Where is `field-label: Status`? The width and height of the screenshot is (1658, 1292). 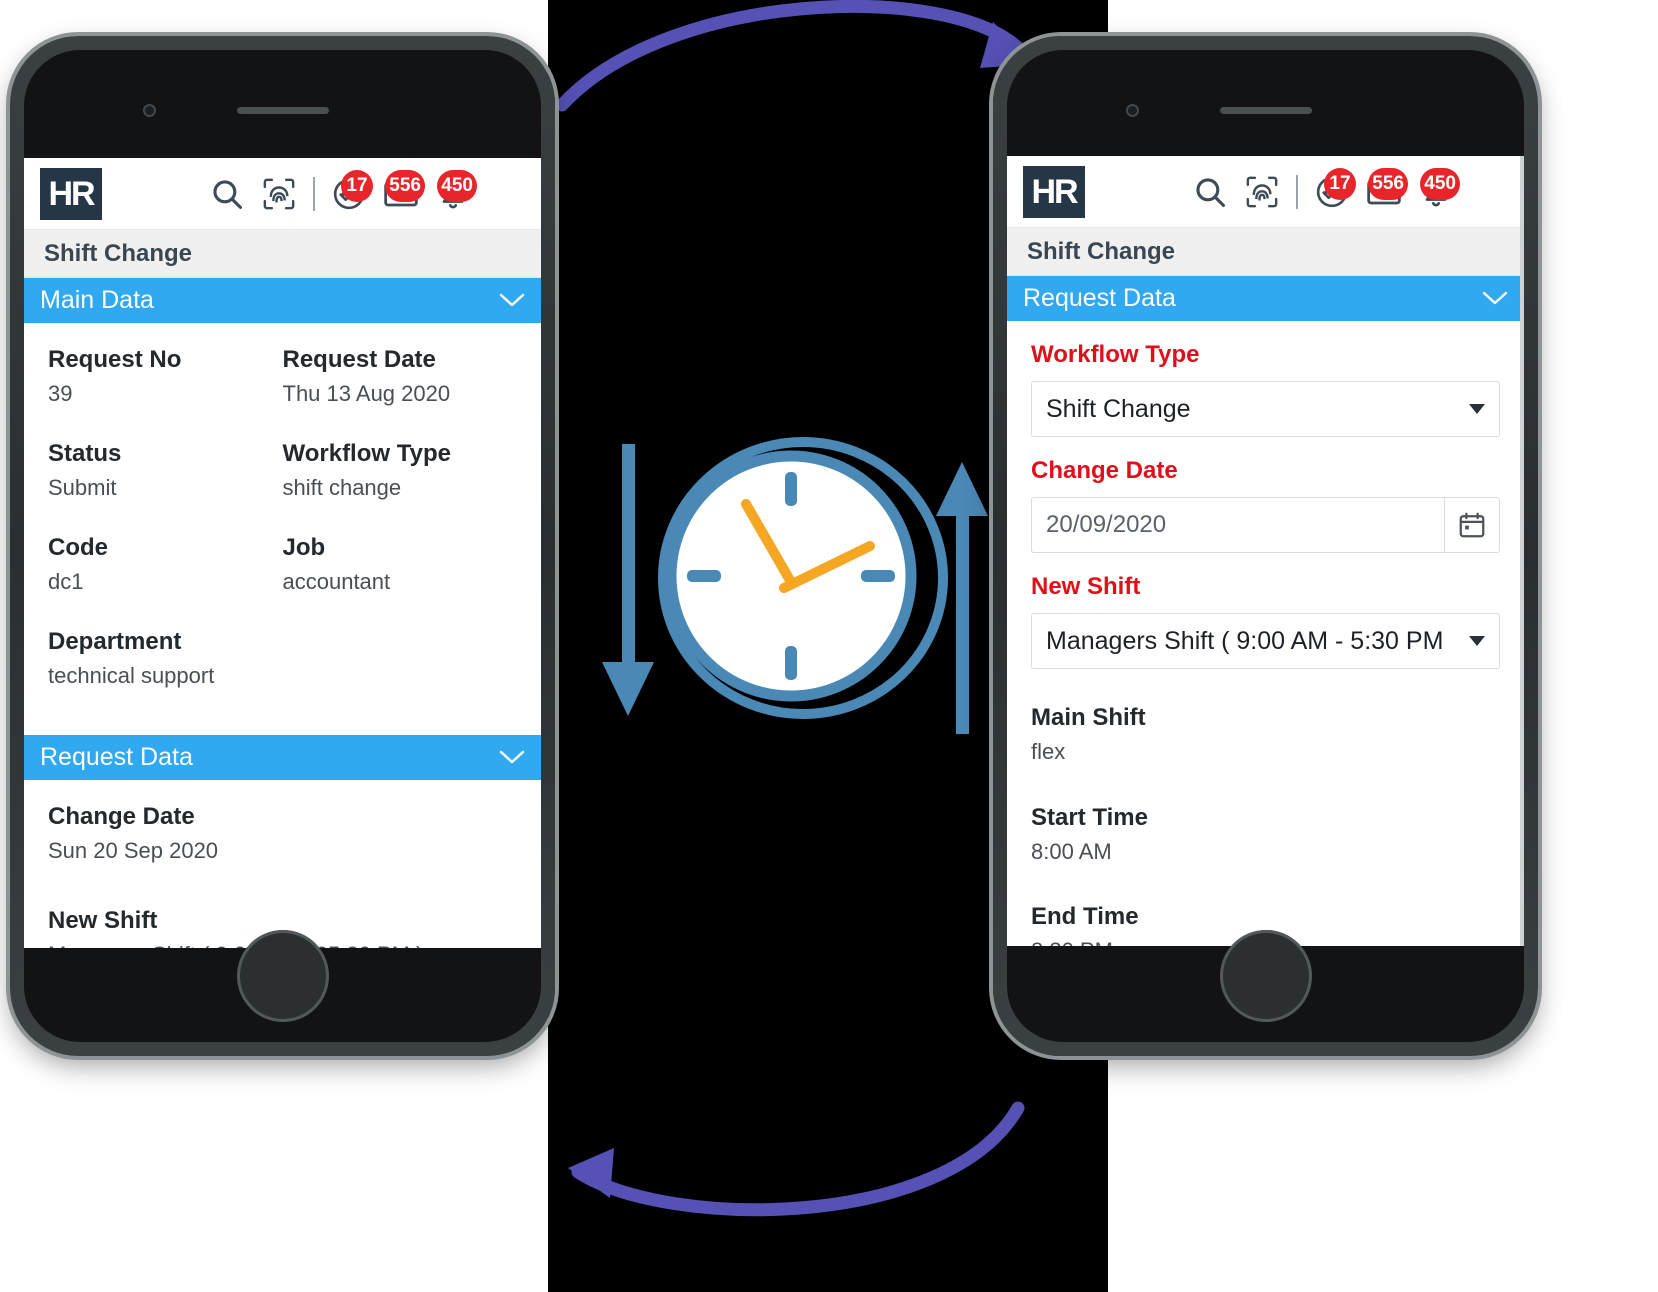
field-label: Status is located at coordinates (85, 453).